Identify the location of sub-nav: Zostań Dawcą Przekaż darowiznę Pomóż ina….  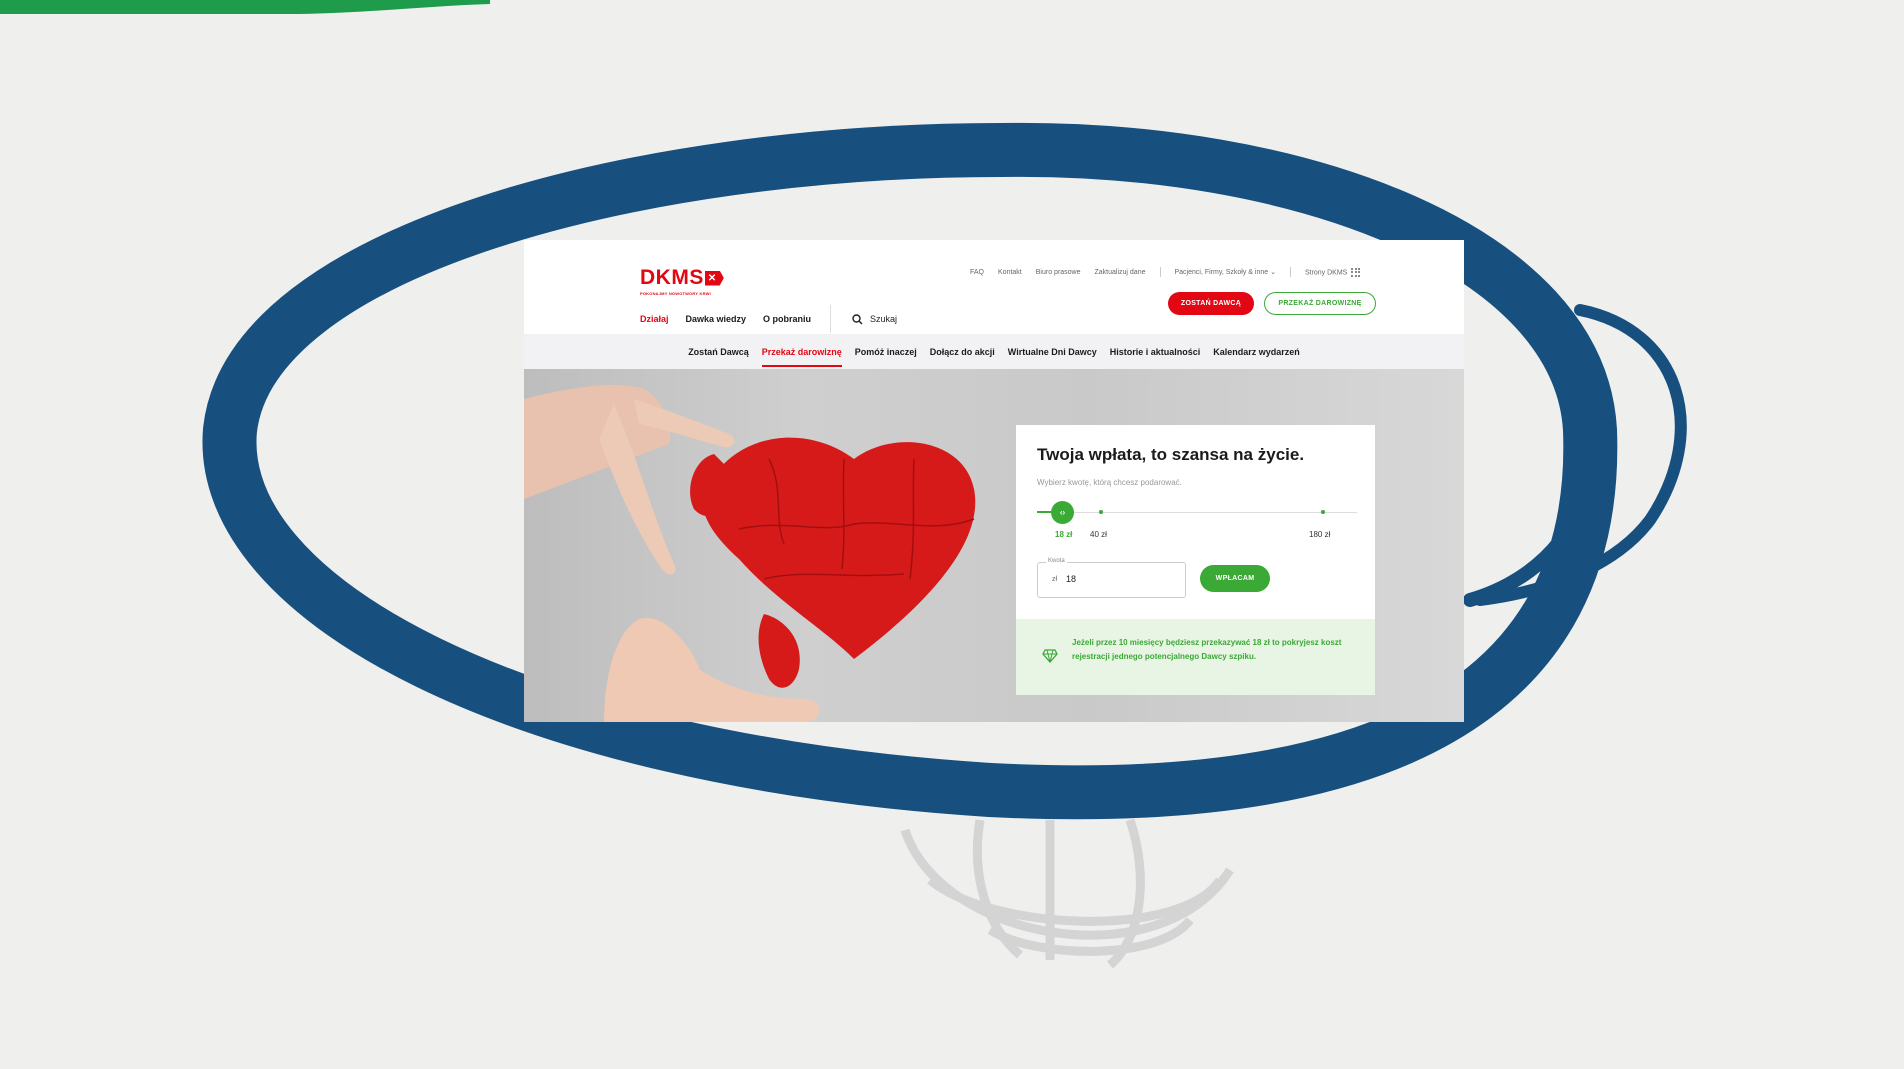
(994, 351).